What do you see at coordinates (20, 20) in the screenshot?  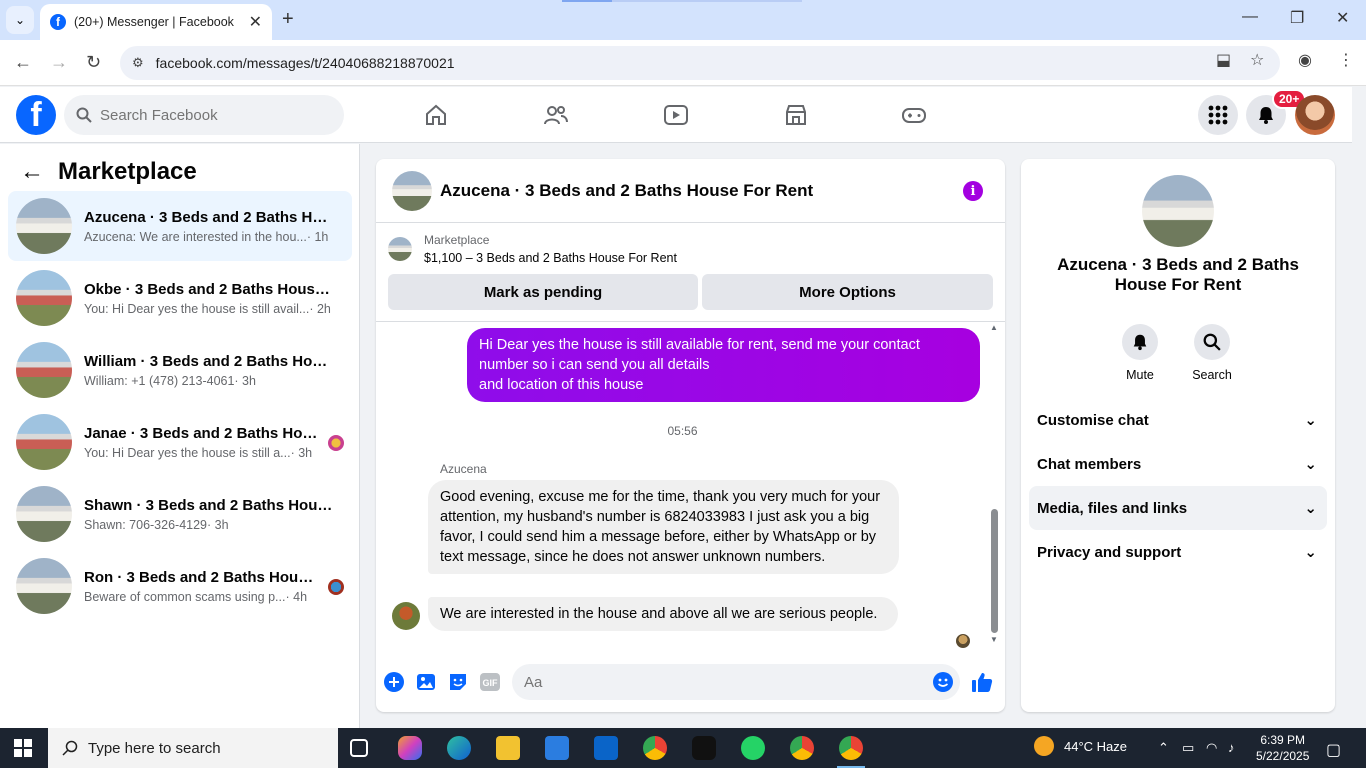 I see `tab-search-chevron-icon: ⌄` at bounding box center [20, 20].